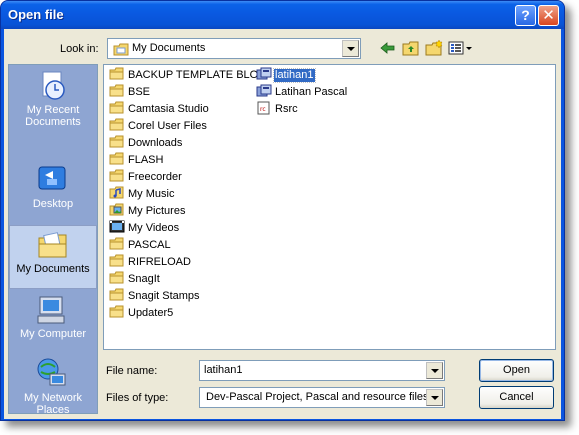  What do you see at coordinates (52, 178) in the screenshot?
I see `desktop-icon` at bounding box center [52, 178].